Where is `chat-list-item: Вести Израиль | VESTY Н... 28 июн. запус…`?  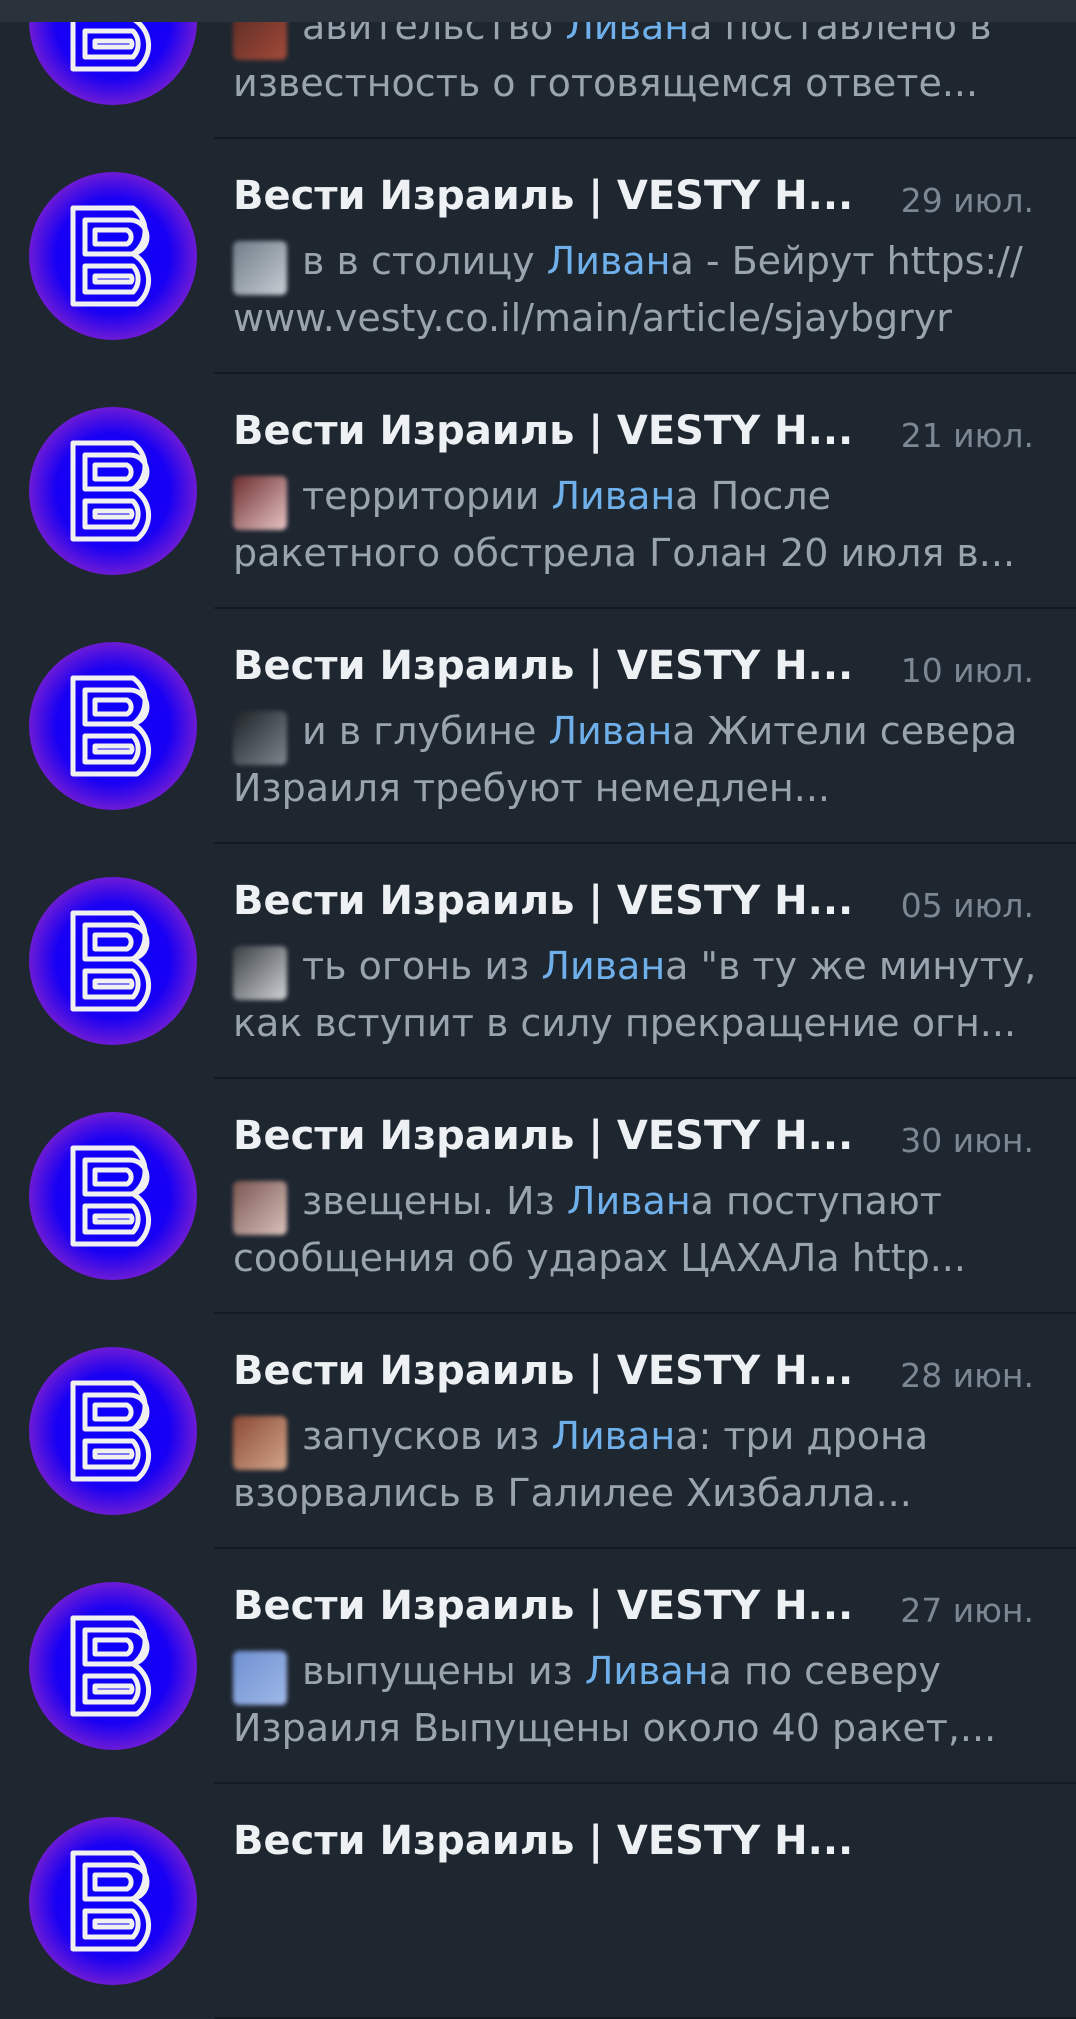 chat-list-item: Вести Израиль | VESTY Н... 28 июн. запус… is located at coordinates (538, 1431).